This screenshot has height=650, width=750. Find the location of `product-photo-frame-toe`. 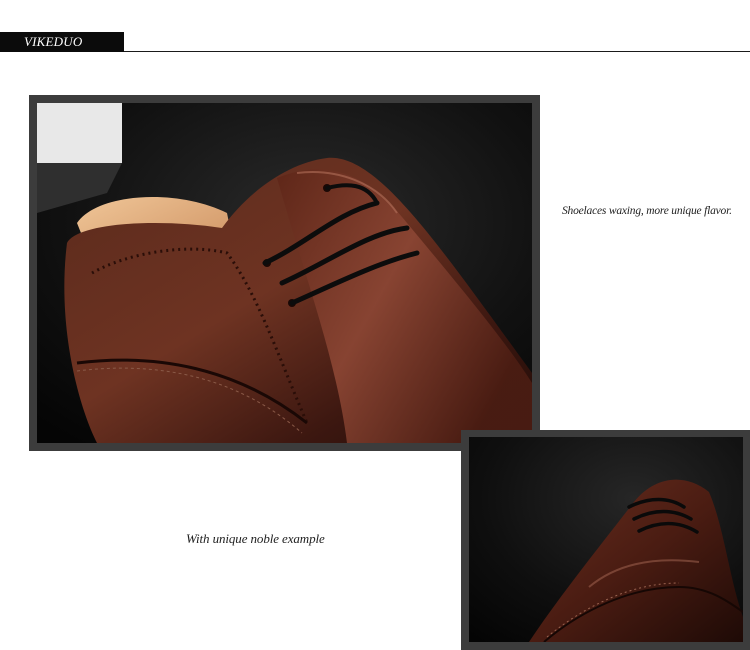

product-photo-frame-toe is located at coordinates (605, 540).